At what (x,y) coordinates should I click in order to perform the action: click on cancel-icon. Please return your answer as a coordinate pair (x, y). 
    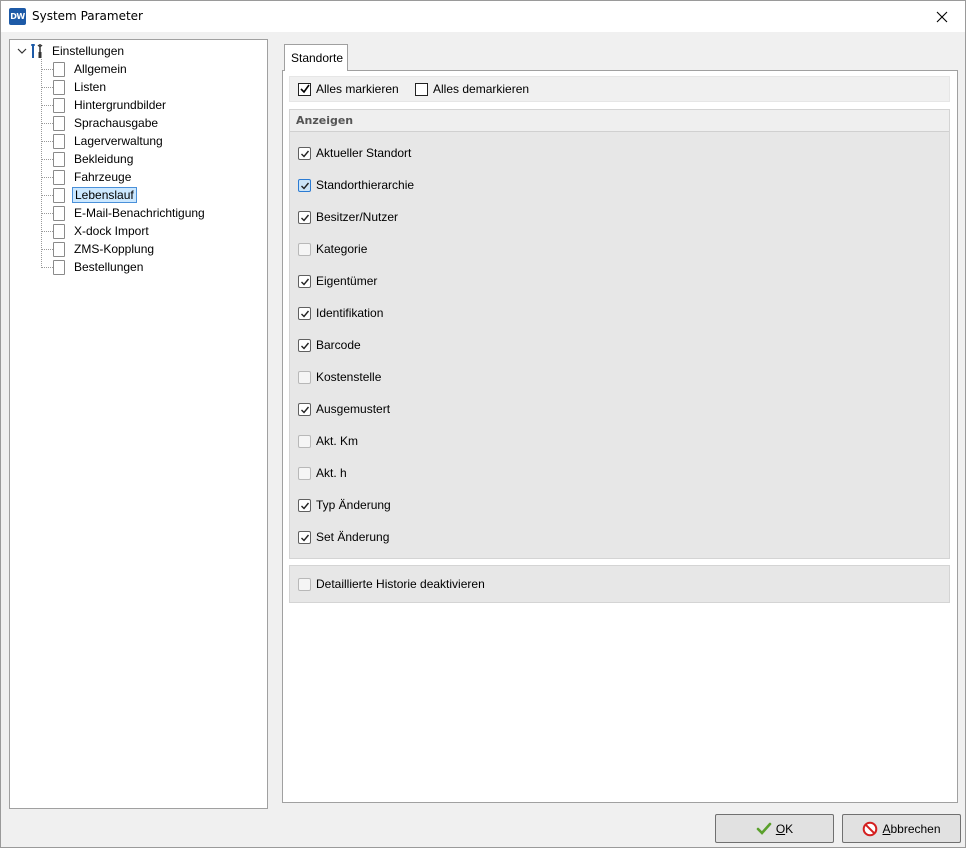
    Looking at the image, I should click on (870, 828).